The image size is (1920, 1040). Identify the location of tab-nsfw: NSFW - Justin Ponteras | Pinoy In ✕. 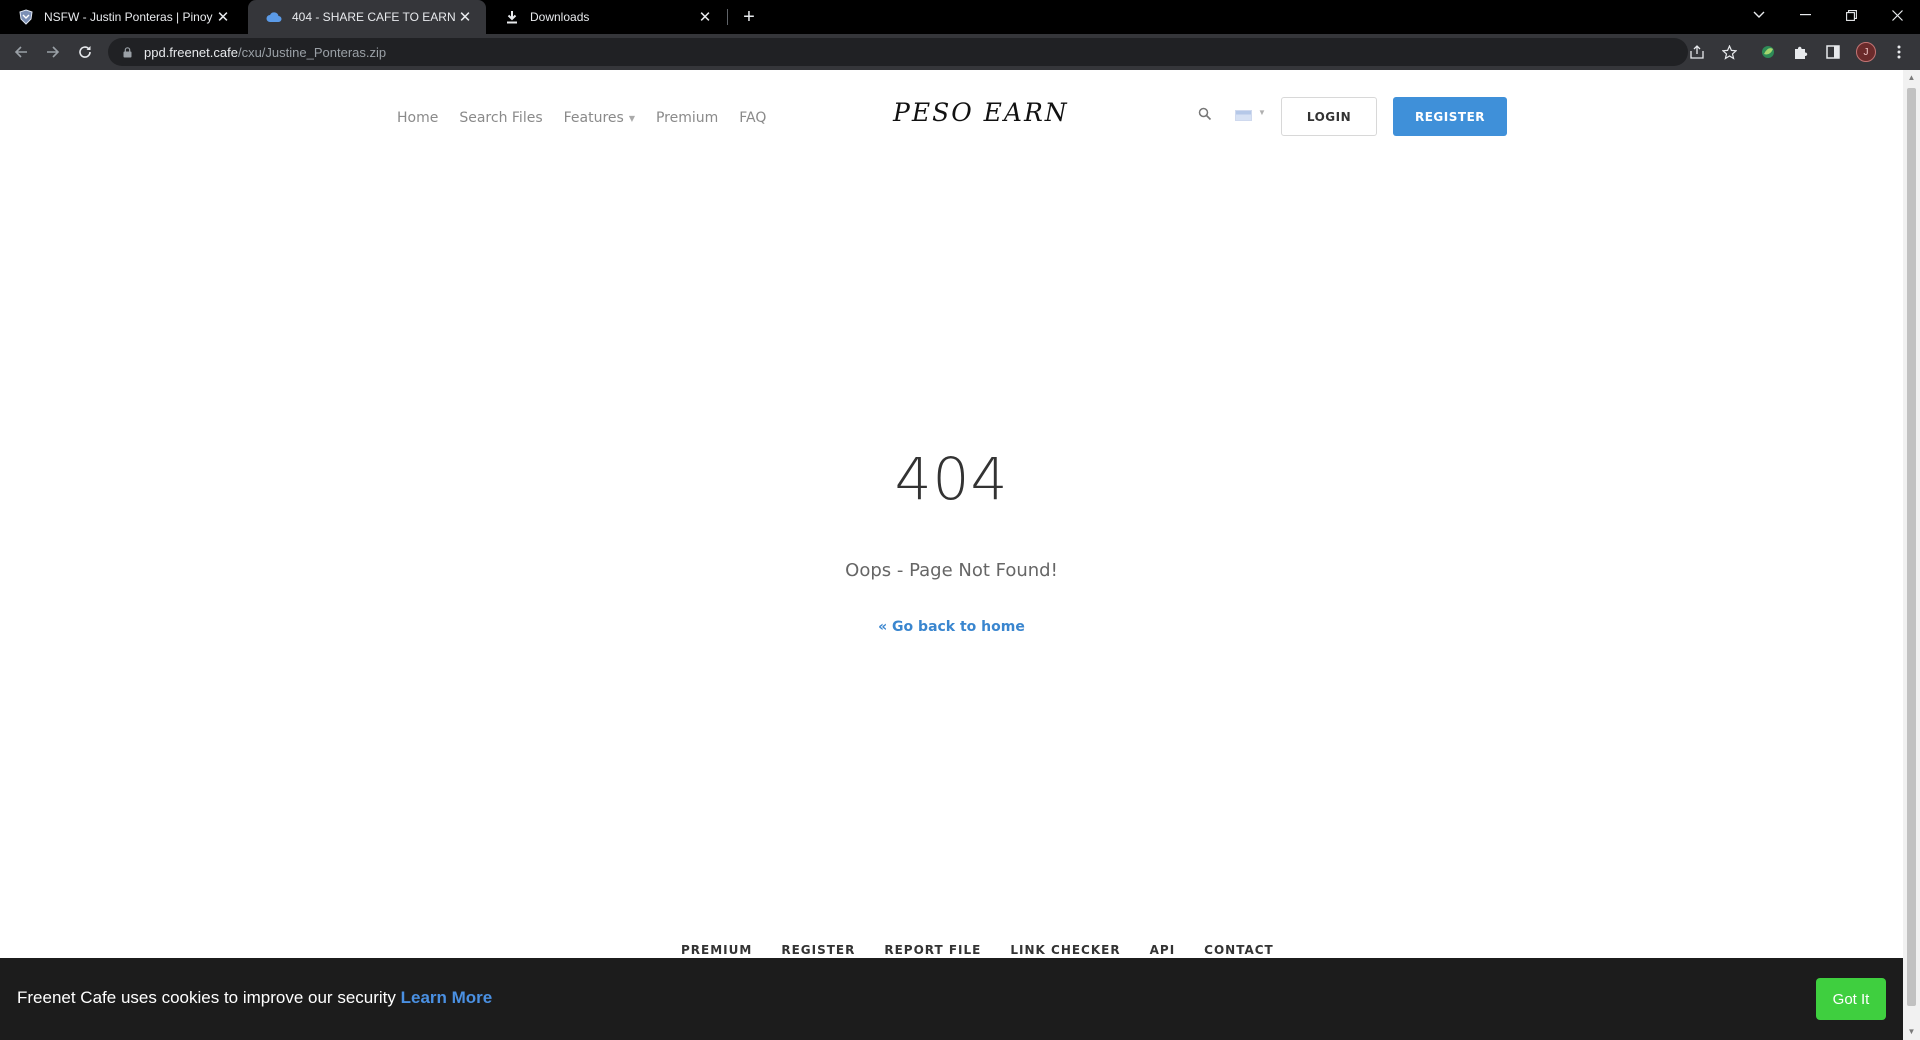
(122, 17).